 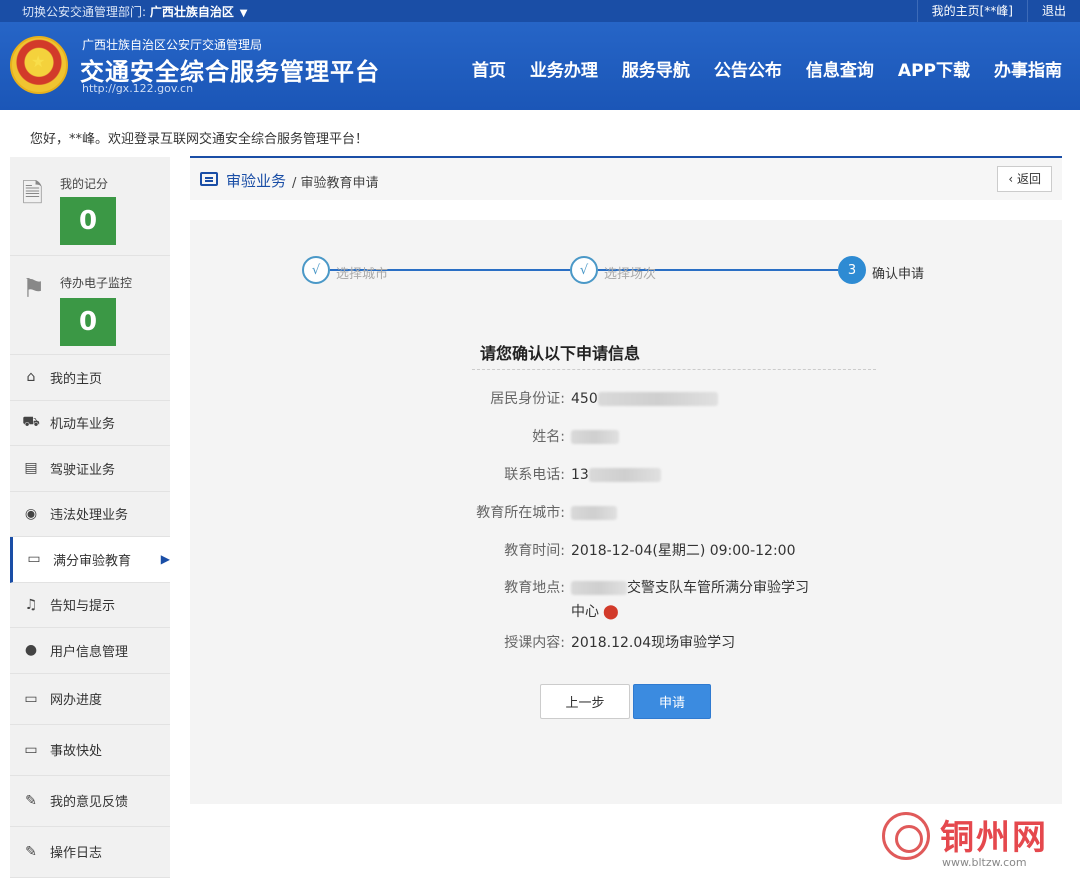 I want to click on sidebar-item-label: 网办进度, so click(x=76, y=700).